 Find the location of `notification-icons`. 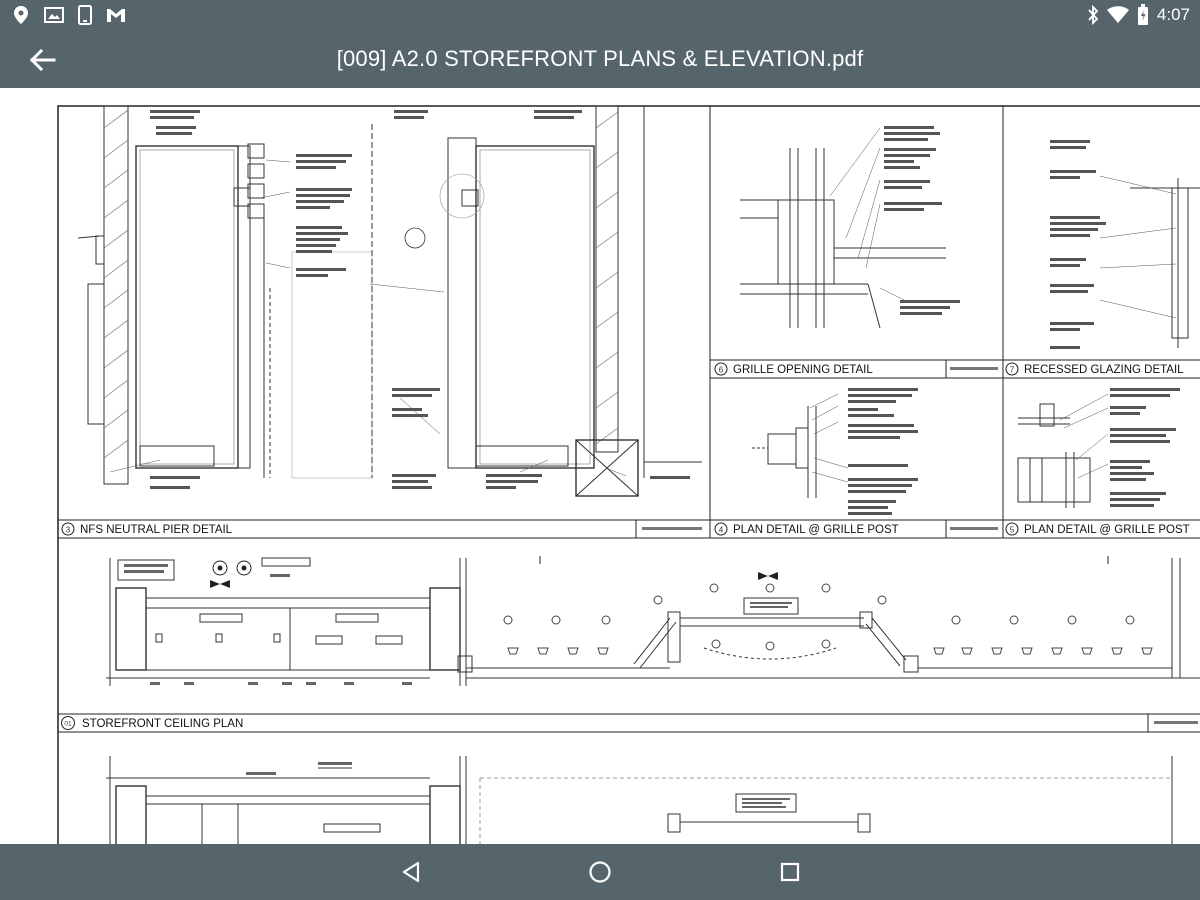

notification-icons is located at coordinates (69, 15).